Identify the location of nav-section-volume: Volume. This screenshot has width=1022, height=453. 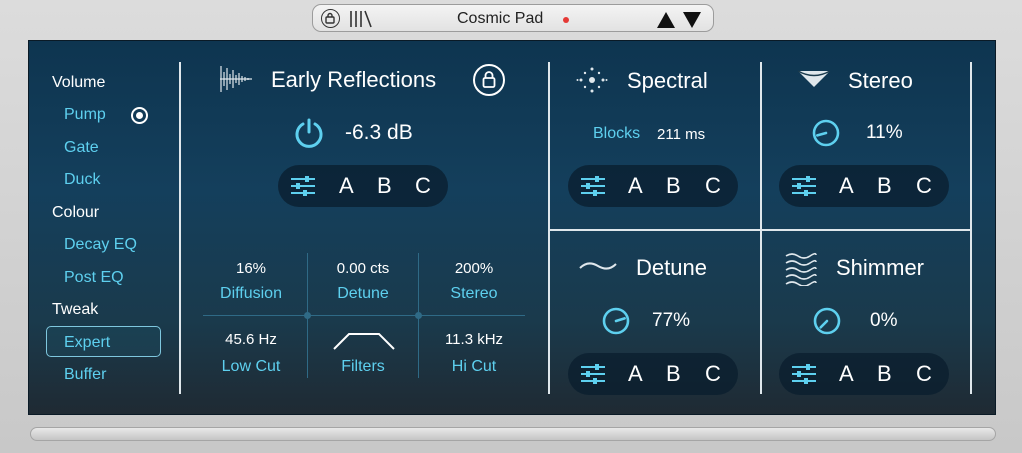
(79, 82).